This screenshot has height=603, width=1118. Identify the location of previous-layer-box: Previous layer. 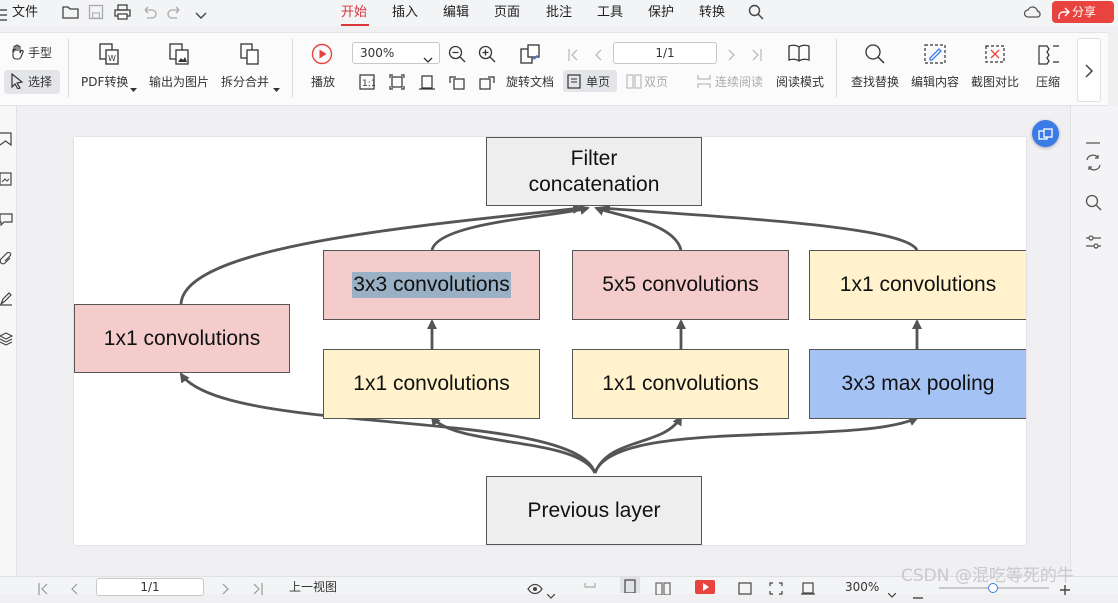
(594, 510).